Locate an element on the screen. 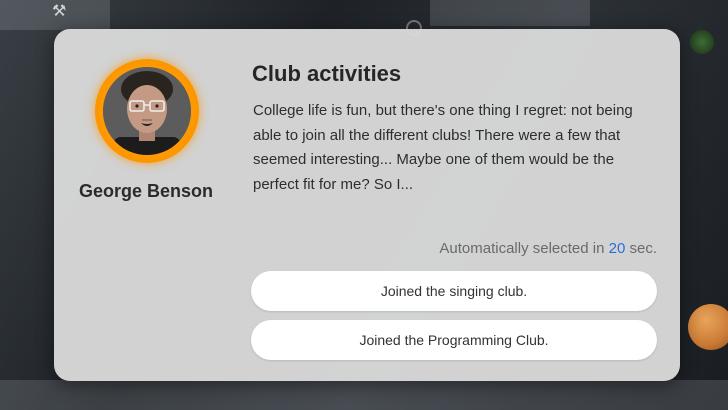 The width and height of the screenshot is (728, 410). avatar-ring is located at coordinates (147, 111).